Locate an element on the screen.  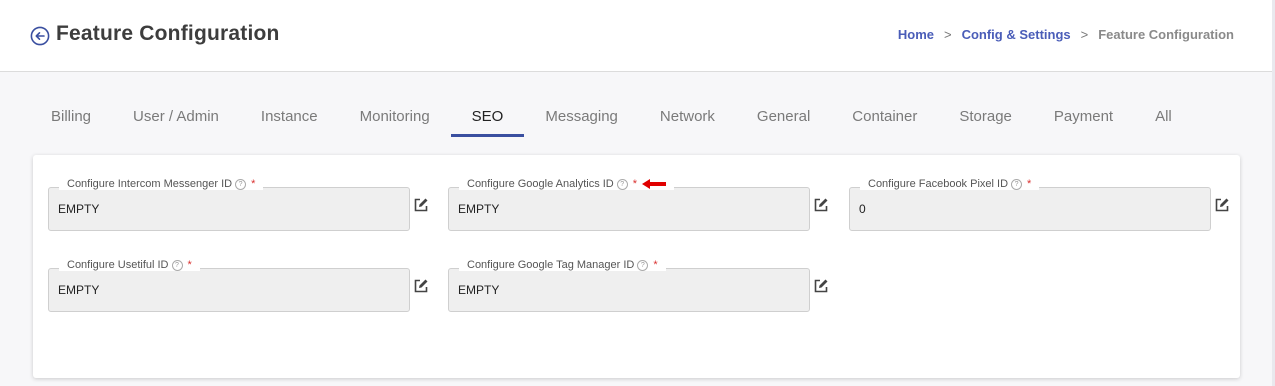
tab-billing: Billing is located at coordinates (71, 117).